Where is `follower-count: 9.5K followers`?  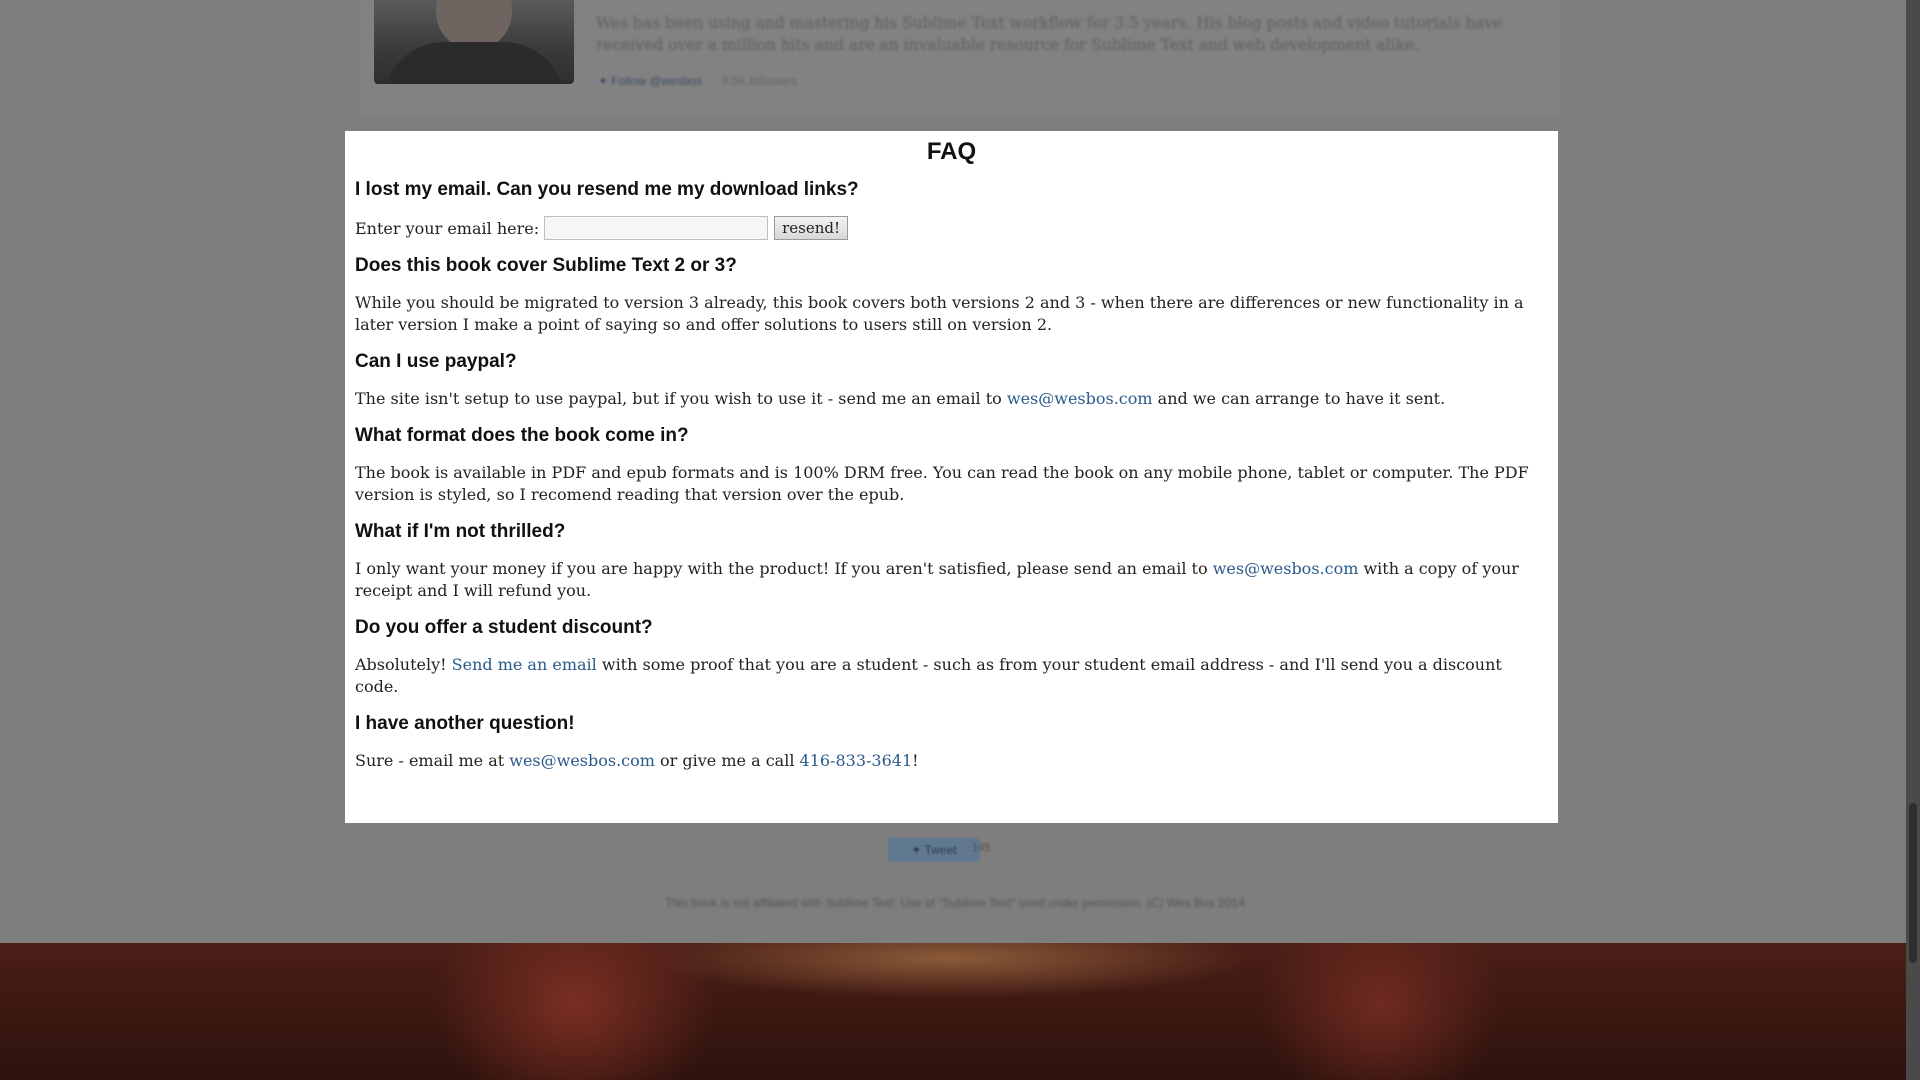 follower-count: 9.5K followers is located at coordinates (759, 81).